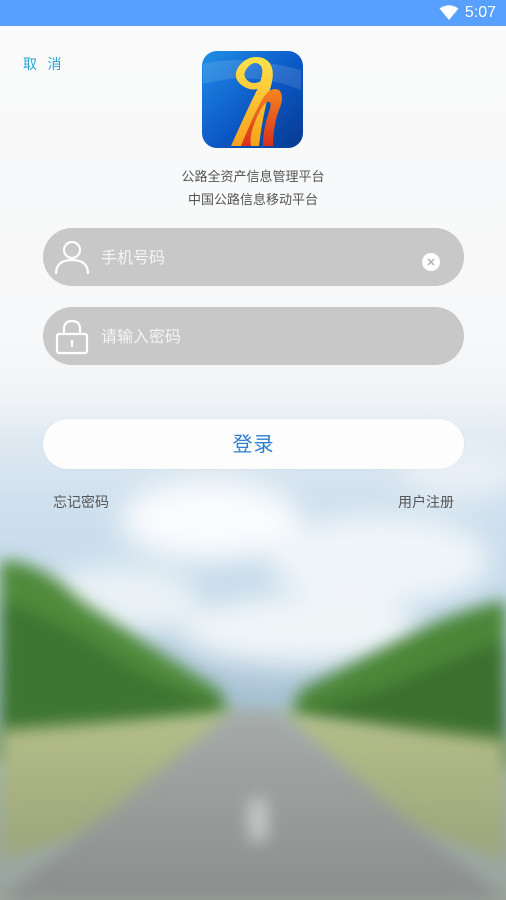 The height and width of the screenshot is (900, 506). I want to click on app-logo-icon, so click(252, 99).